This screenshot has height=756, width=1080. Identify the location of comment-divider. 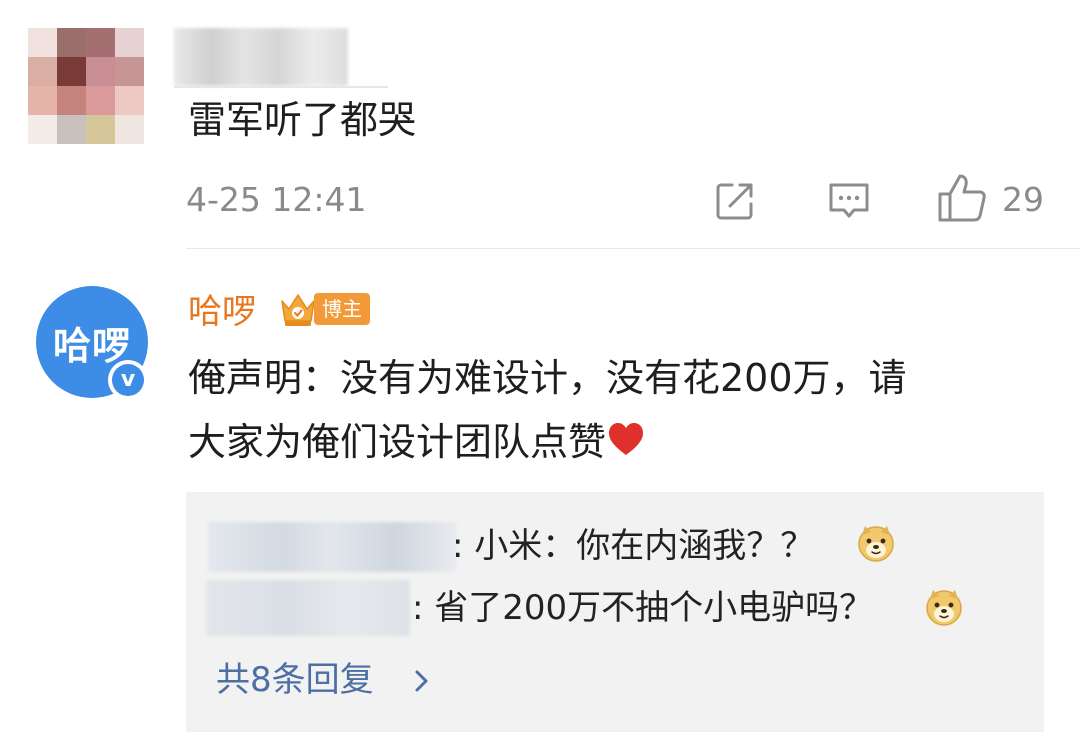
(633, 248).